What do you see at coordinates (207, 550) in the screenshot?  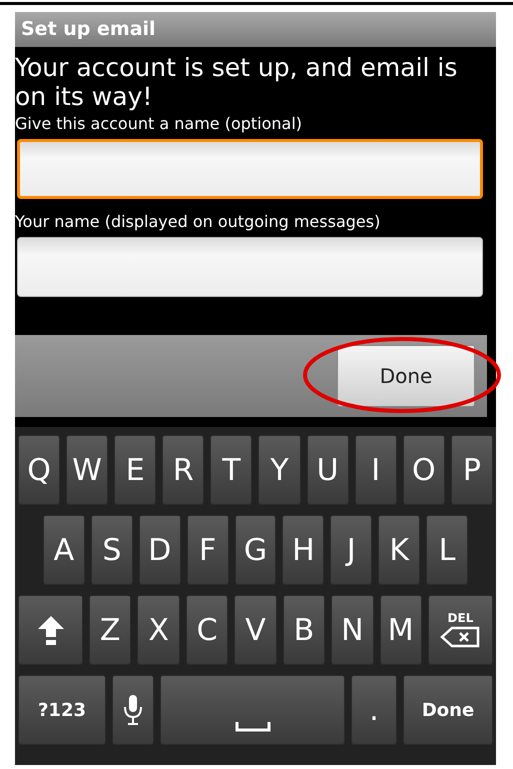 I see `keyboard-key: F` at bounding box center [207, 550].